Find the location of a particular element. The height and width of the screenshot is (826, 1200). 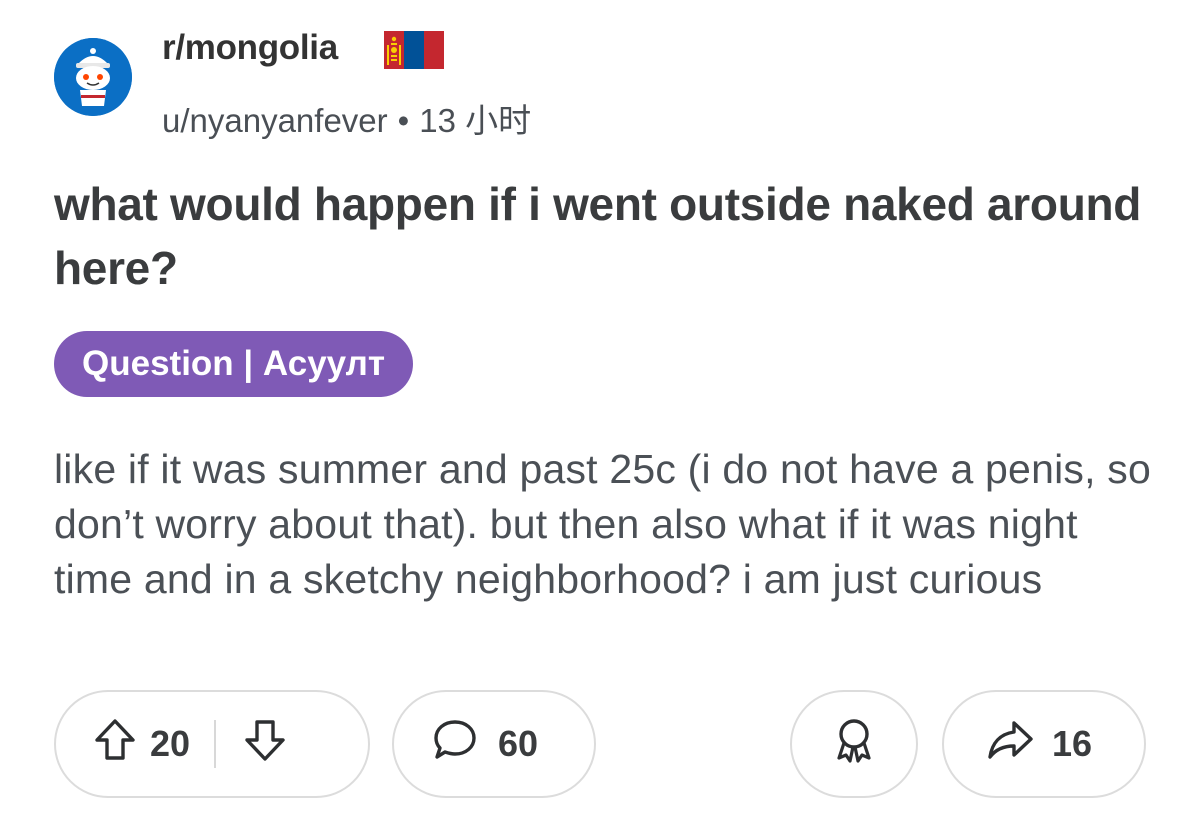

snoo-avatar-icon is located at coordinates (93, 77).